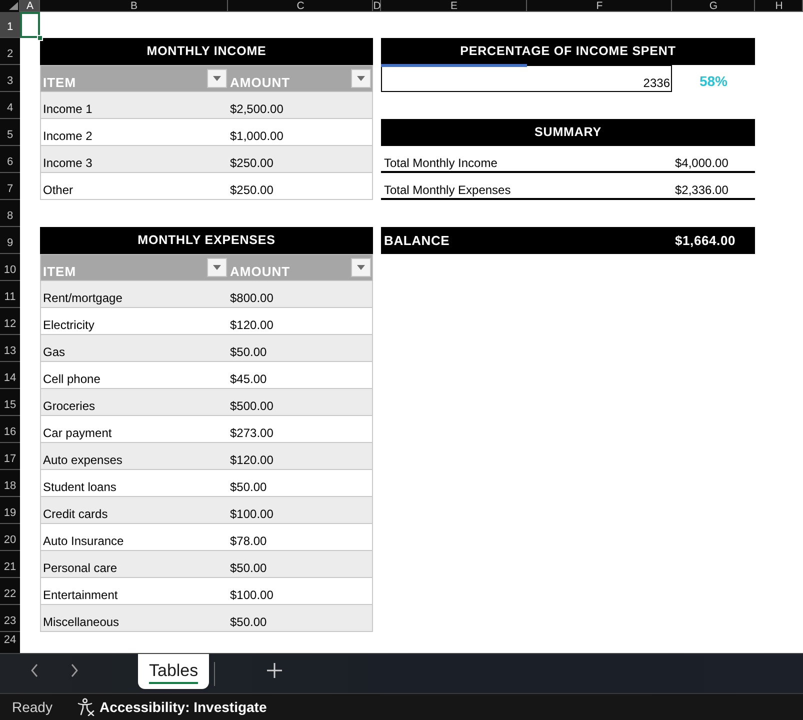  What do you see at coordinates (206, 240) in the screenshot?
I see `table-title: MONTHLY EXPENSES` at bounding box center [206, 240].